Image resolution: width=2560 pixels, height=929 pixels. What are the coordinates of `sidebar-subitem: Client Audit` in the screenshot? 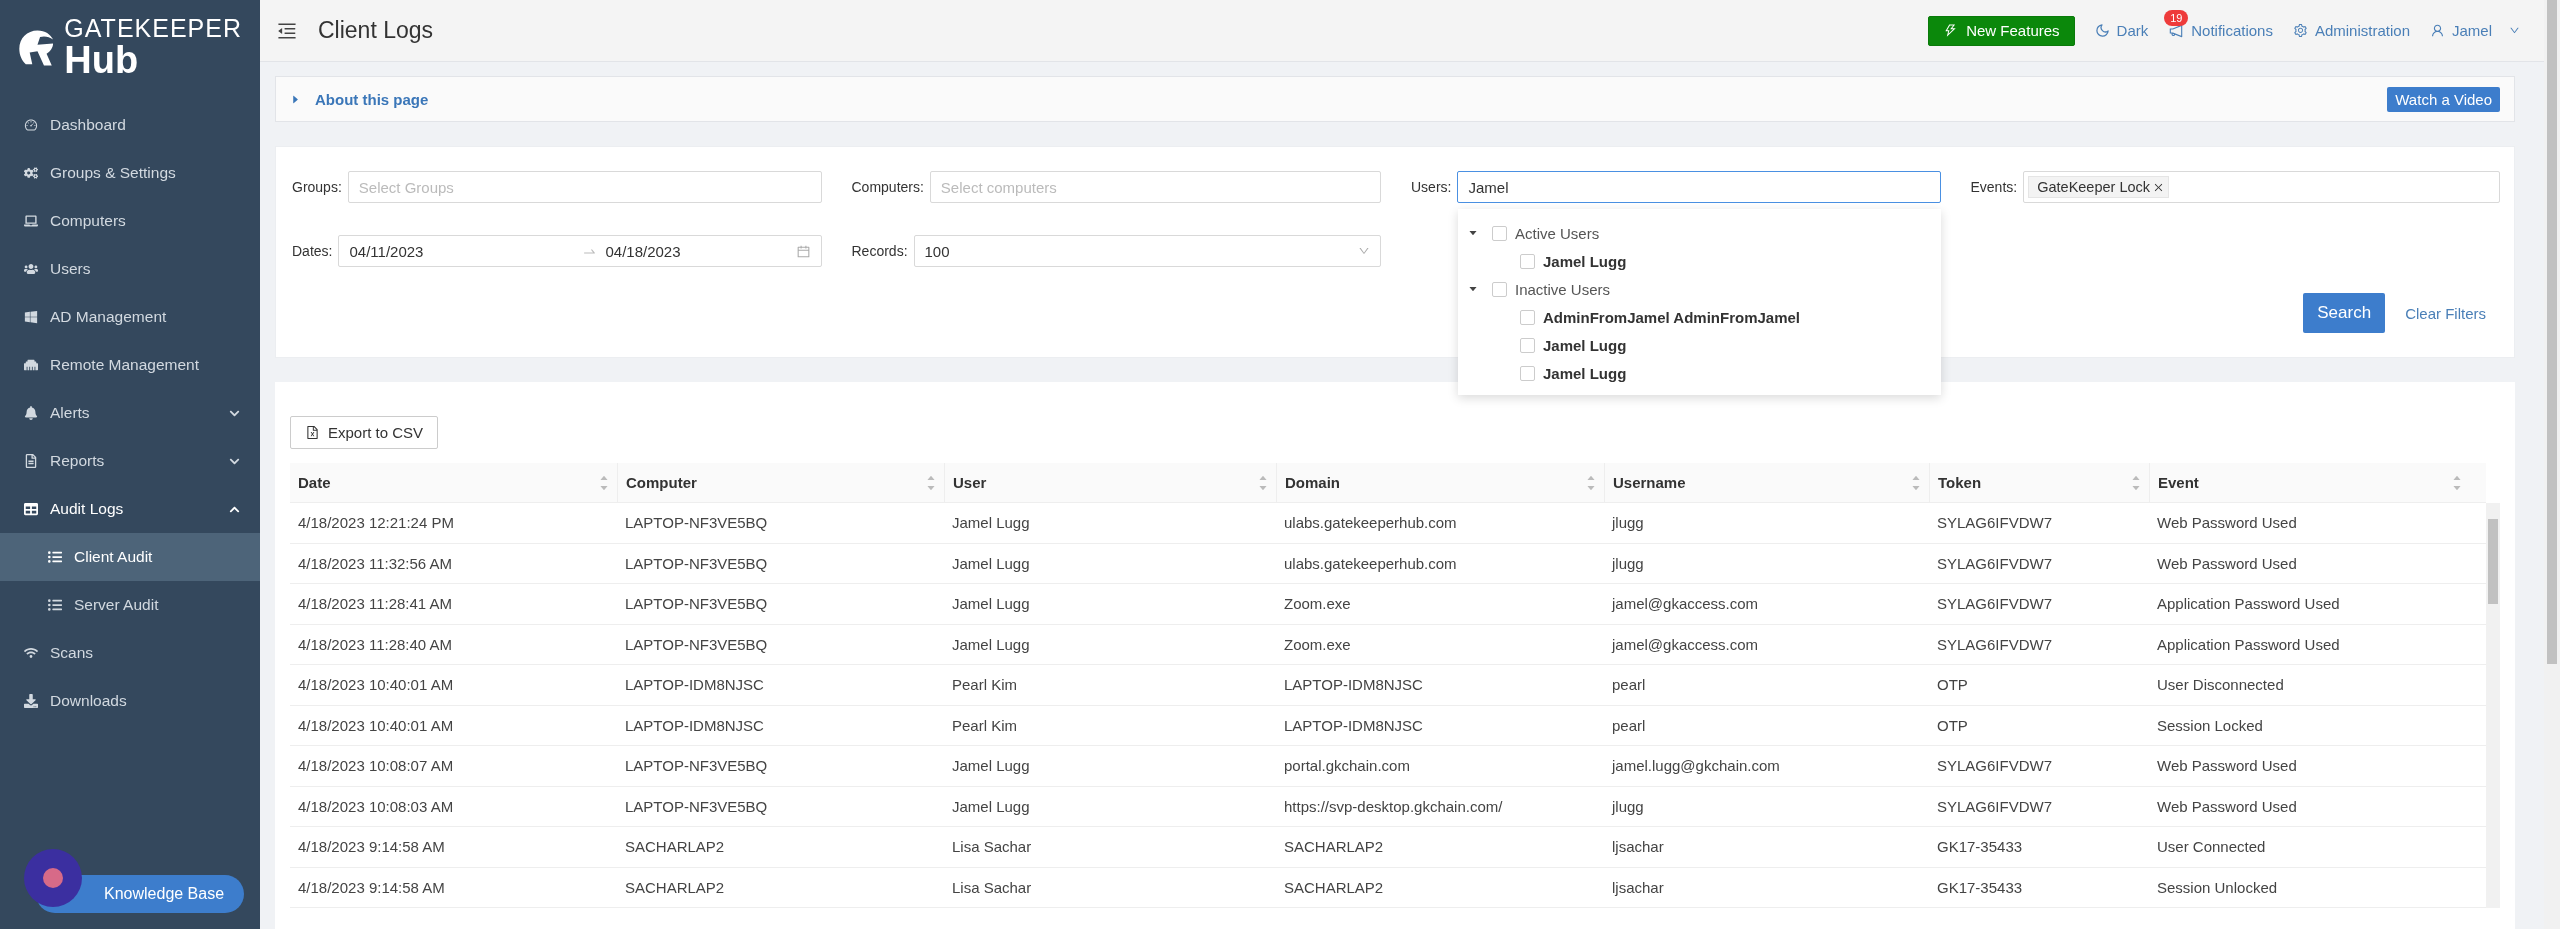 It's located at (130, 557).